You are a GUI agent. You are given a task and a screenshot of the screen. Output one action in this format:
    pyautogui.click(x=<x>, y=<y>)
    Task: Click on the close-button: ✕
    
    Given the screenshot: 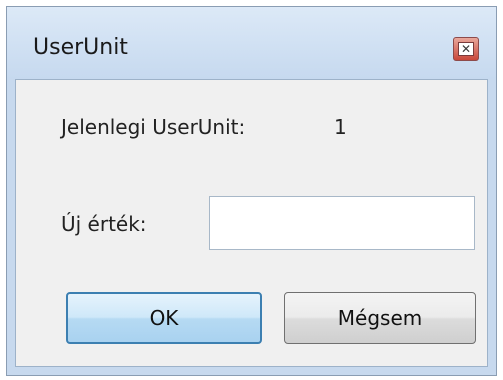 What is the action you would take?
    pyautogui.click(x=466, y=49)
    